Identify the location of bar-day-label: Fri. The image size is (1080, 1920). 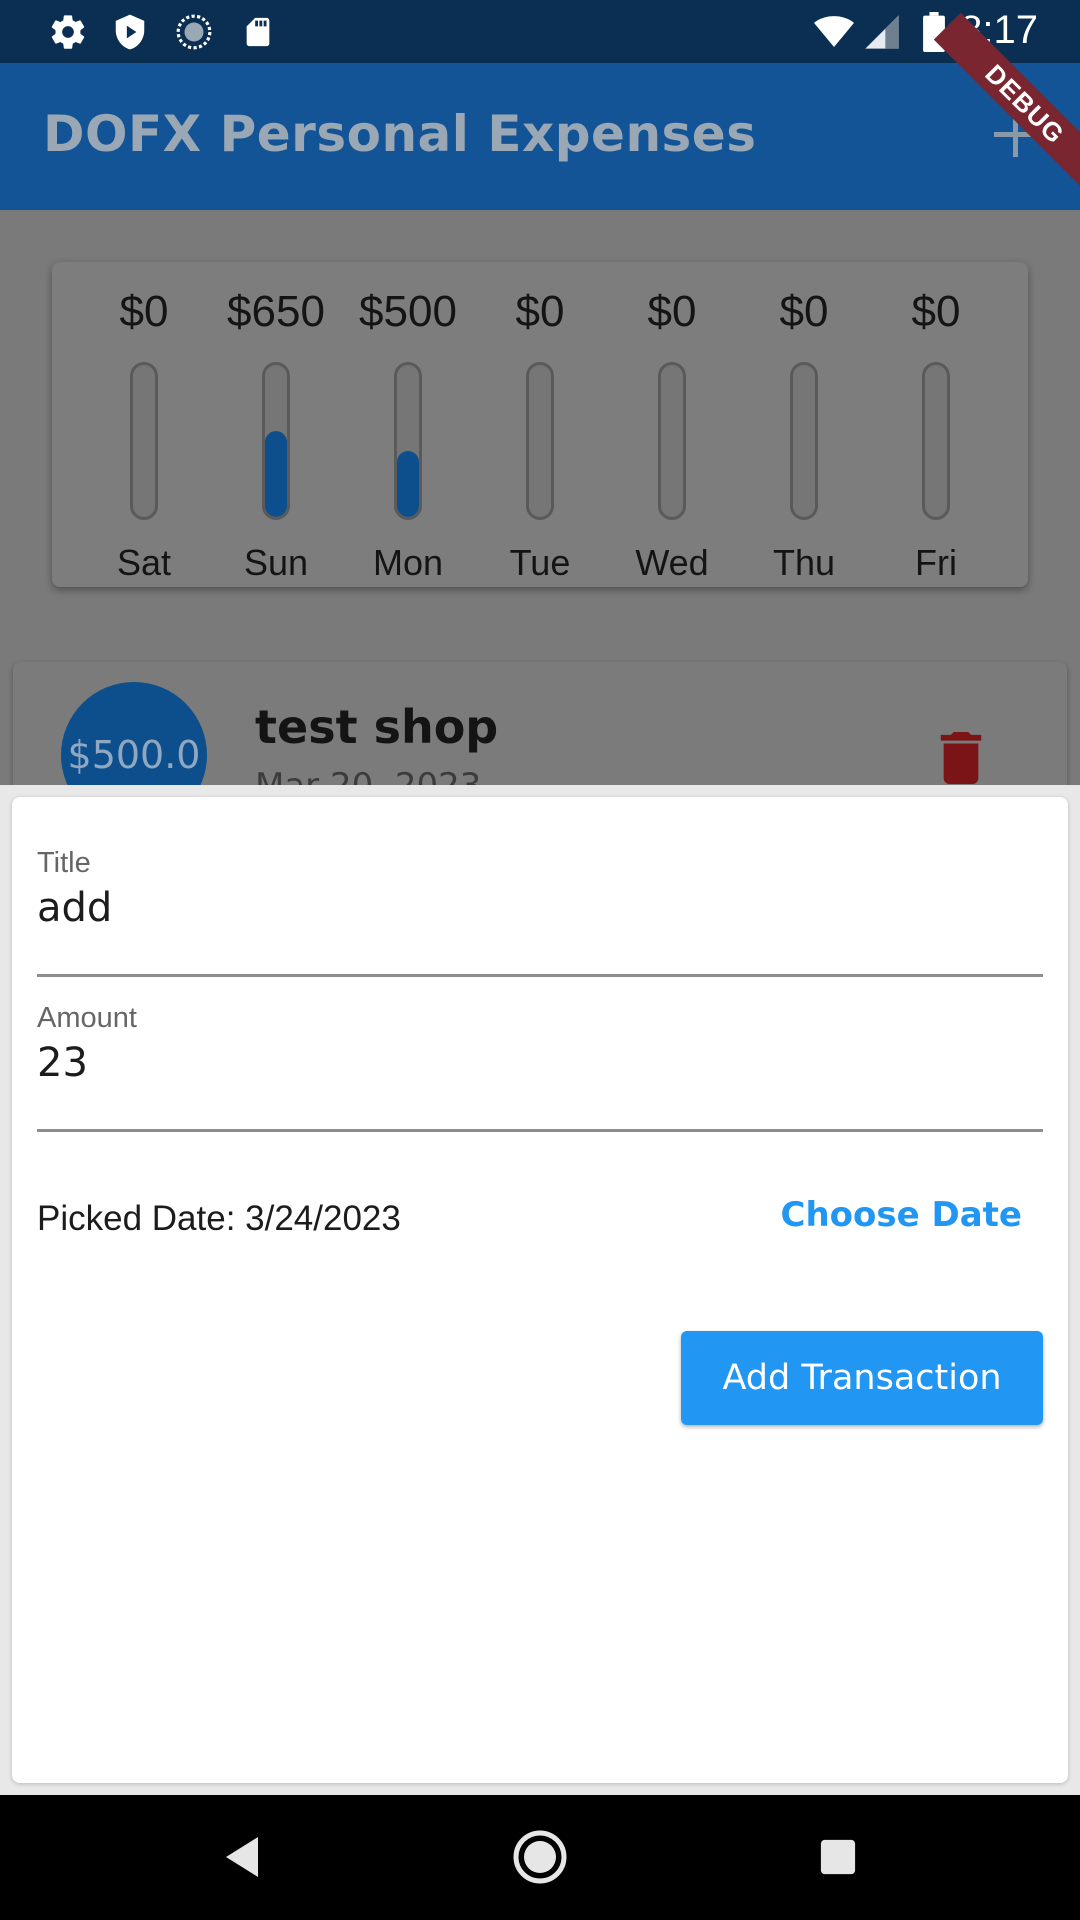
(936, 562).